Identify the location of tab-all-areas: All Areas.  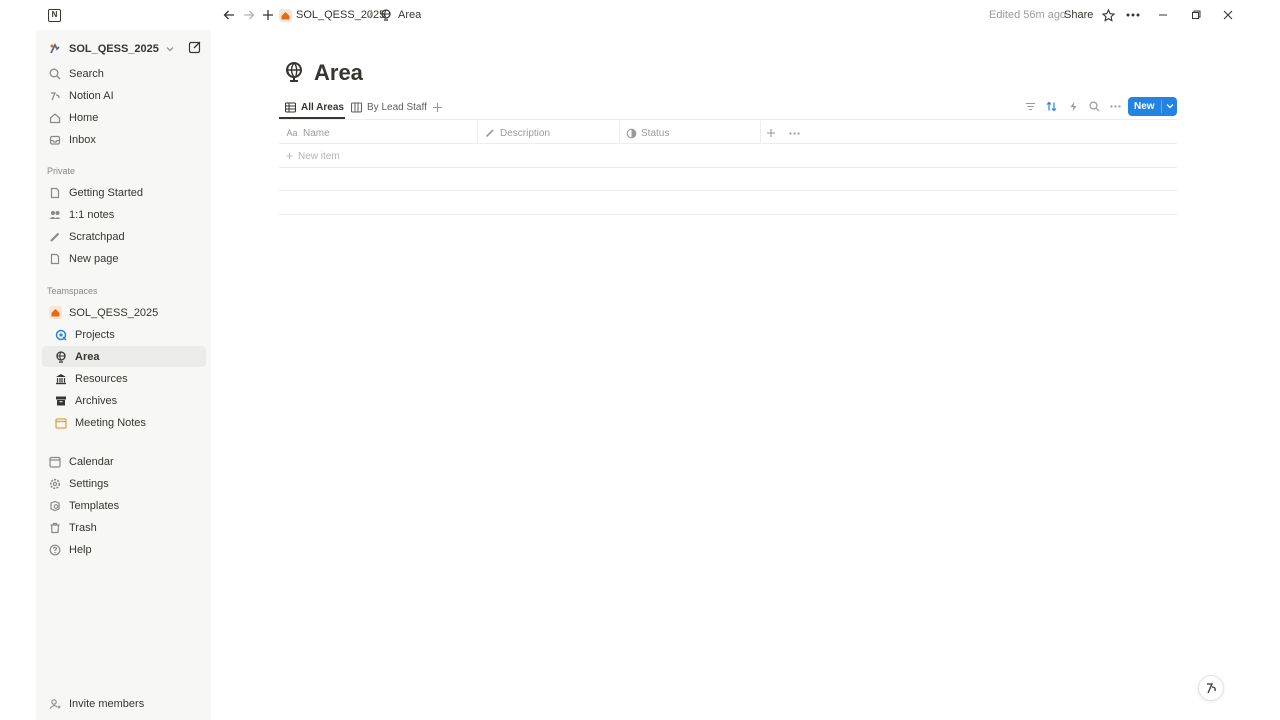
(314, 107).